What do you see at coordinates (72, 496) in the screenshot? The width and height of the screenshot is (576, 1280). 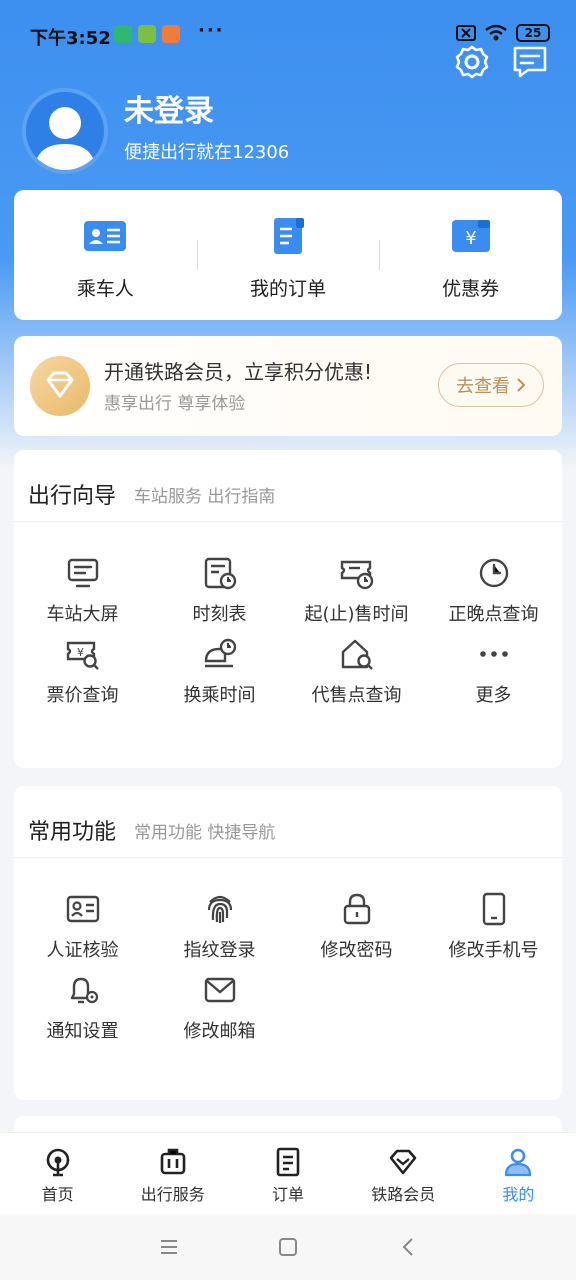 I see `section-title: 出行向导` at bounding box center [72, 496].